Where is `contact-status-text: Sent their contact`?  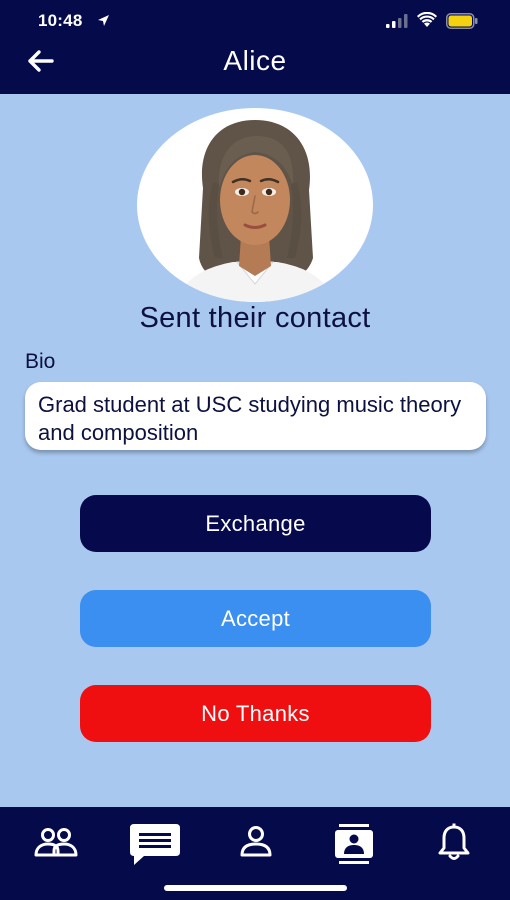
contact-status-text: Sent their contact is located at coordinates (255, 318).